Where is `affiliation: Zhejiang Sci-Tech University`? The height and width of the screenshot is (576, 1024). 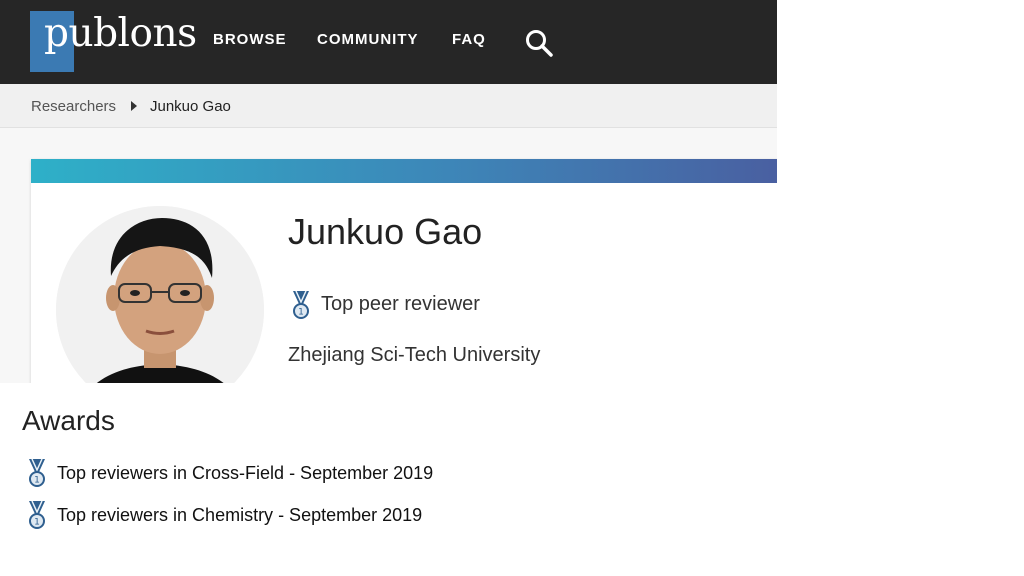 affiliation: Zhejiang Sci-Tech University is located at coordinates (414, 355).